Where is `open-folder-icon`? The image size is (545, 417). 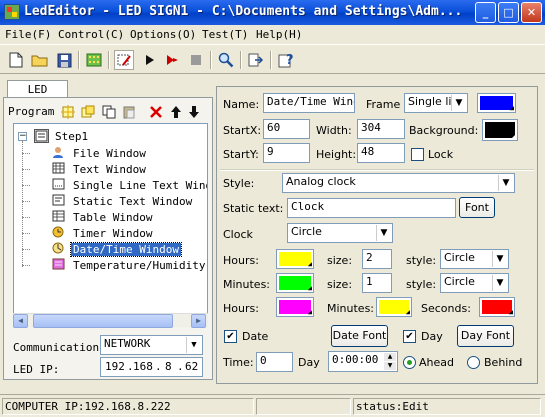
open-folder-icon is located at coordinates (40, 60).